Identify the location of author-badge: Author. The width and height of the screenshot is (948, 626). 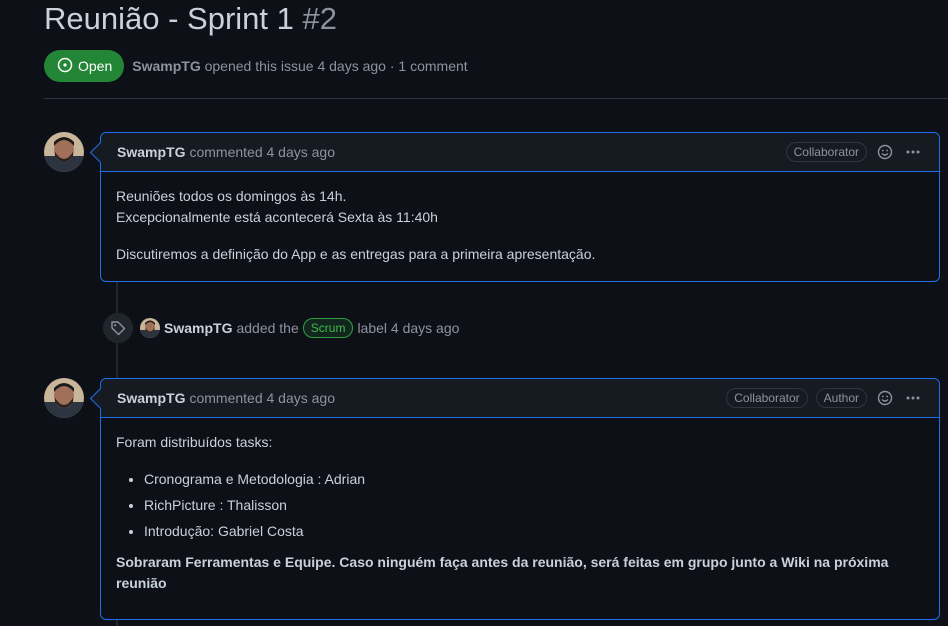
(841, 398).